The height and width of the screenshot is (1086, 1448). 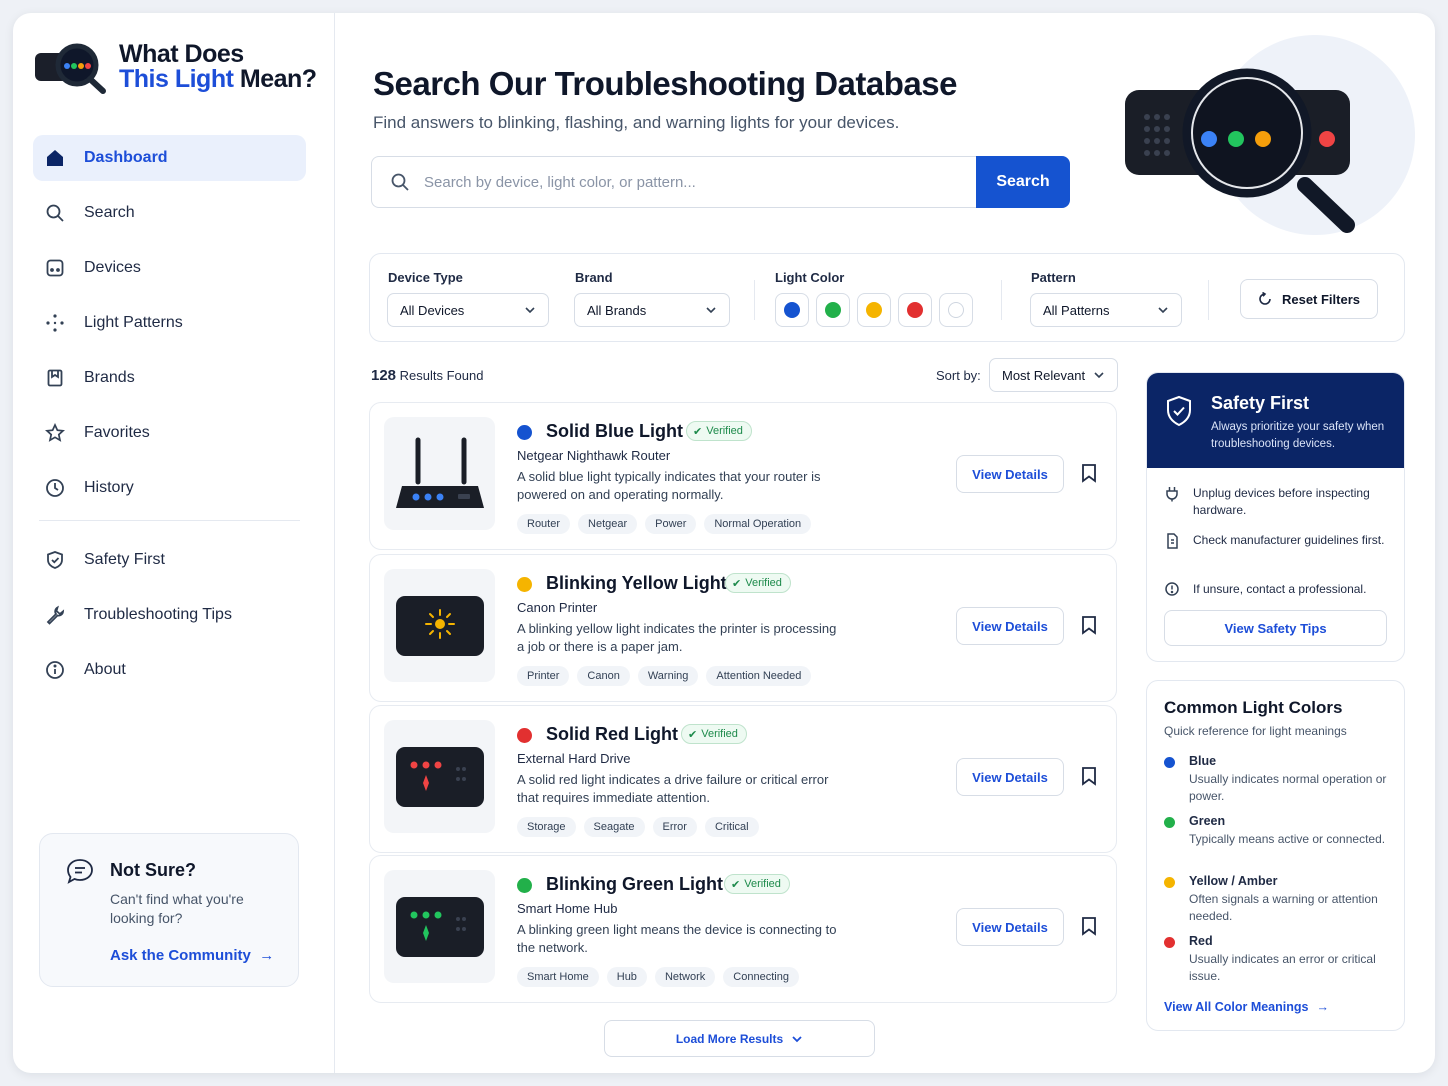 I want to click on tag: Smart Home, so click(x=558, y=977).